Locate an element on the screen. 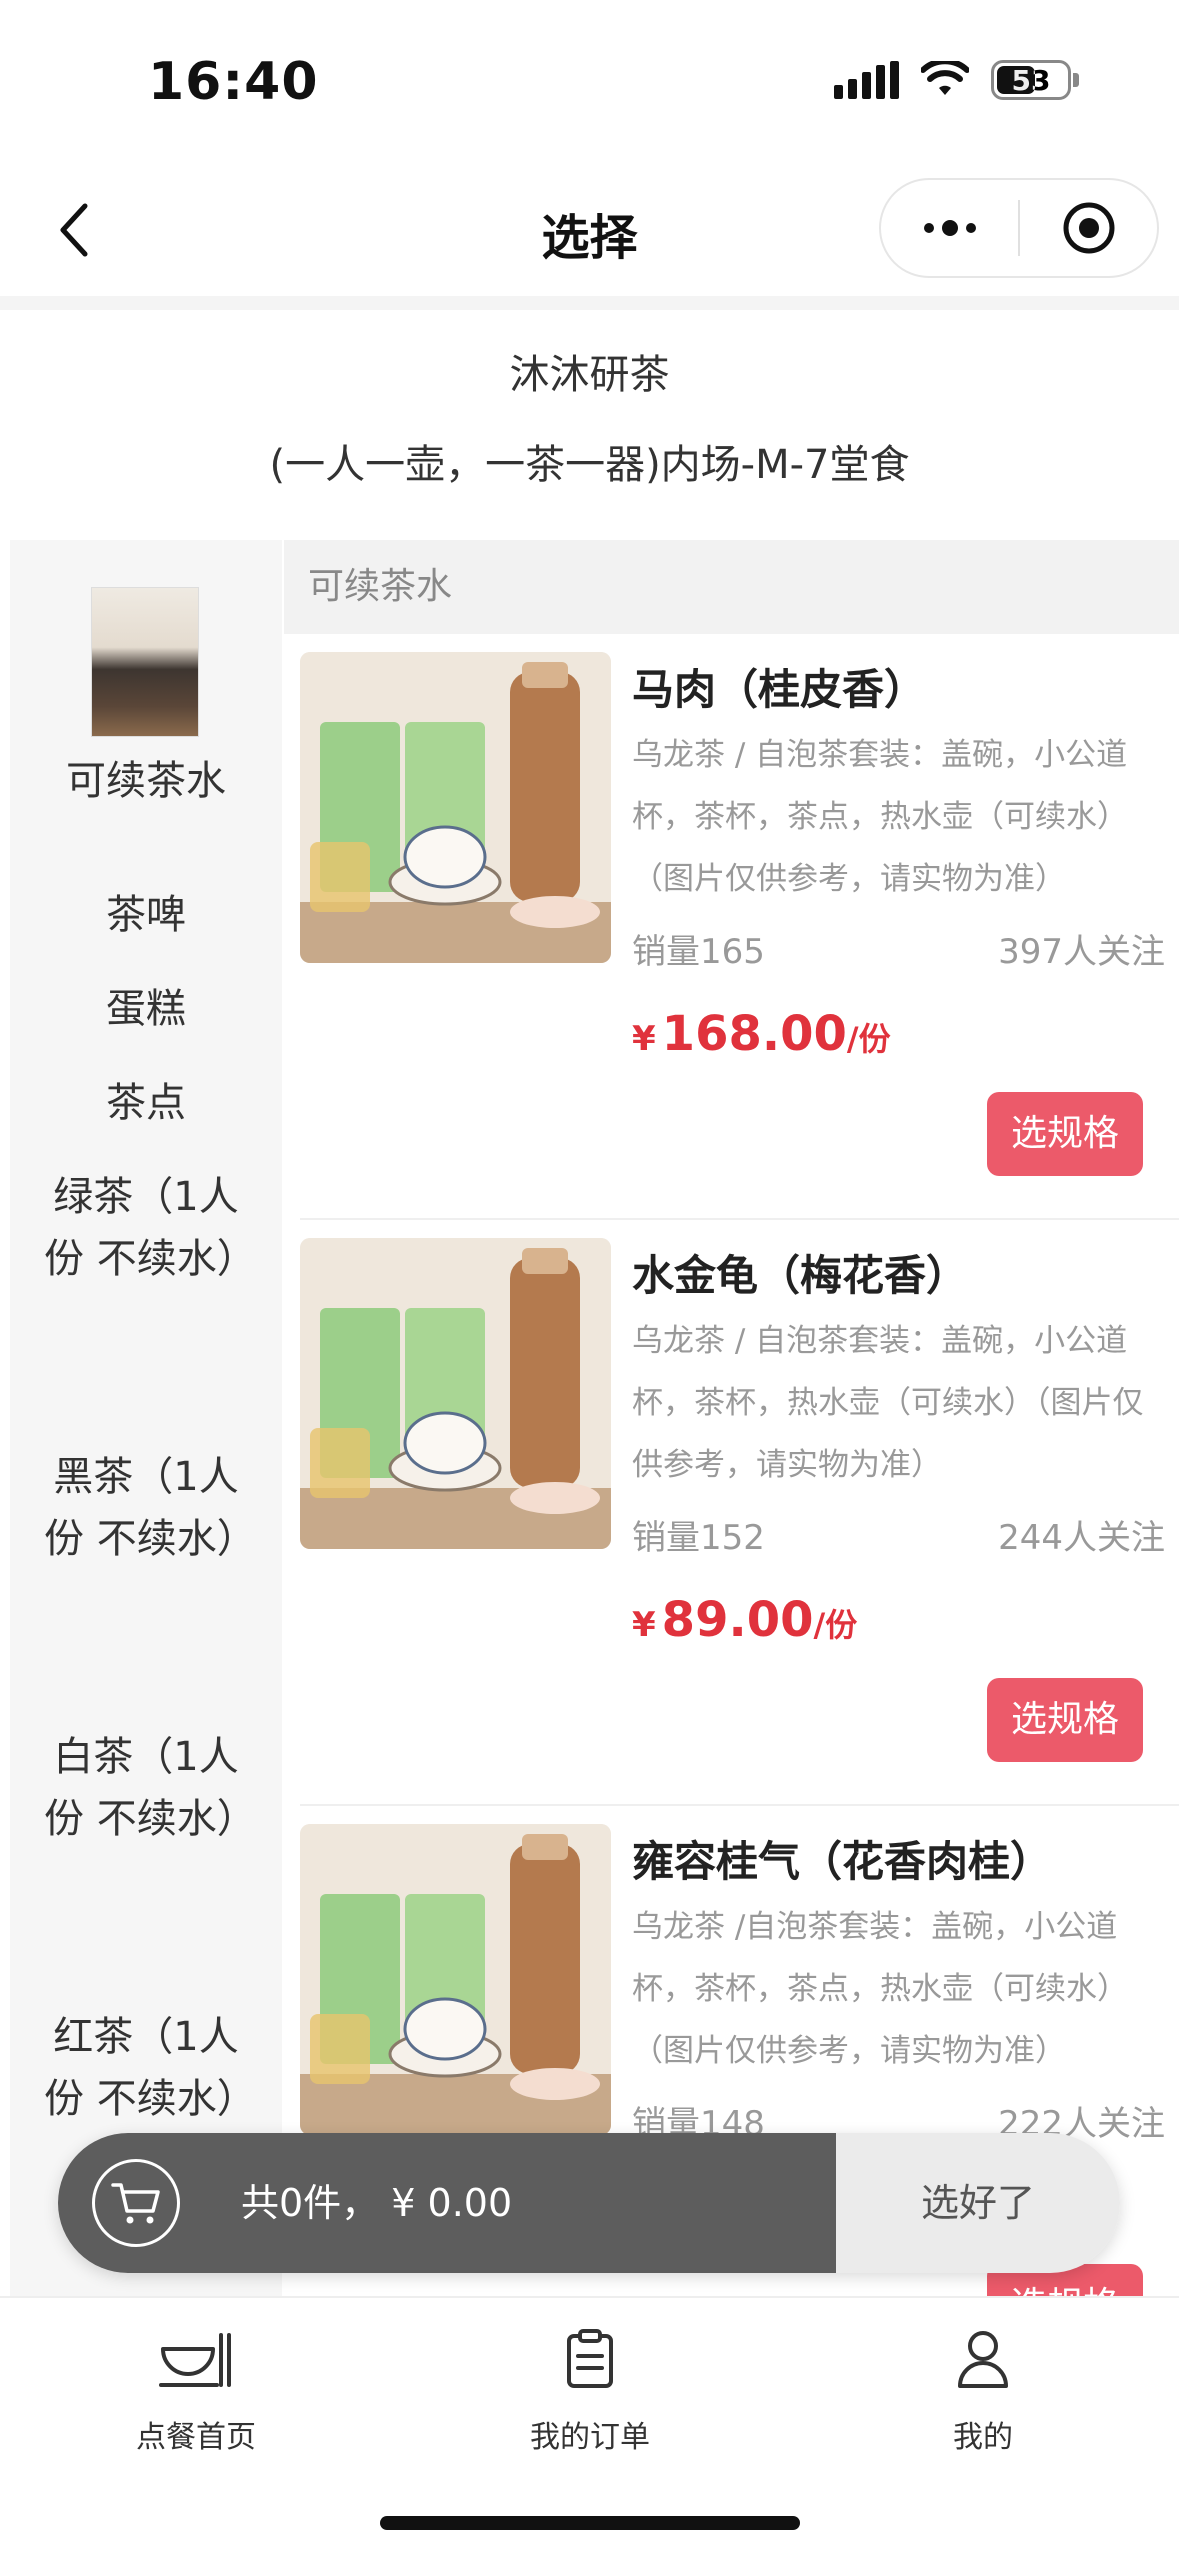 This screenshot has width=1179, height=2556. home-indicator is located at coordinates (590, 2523).